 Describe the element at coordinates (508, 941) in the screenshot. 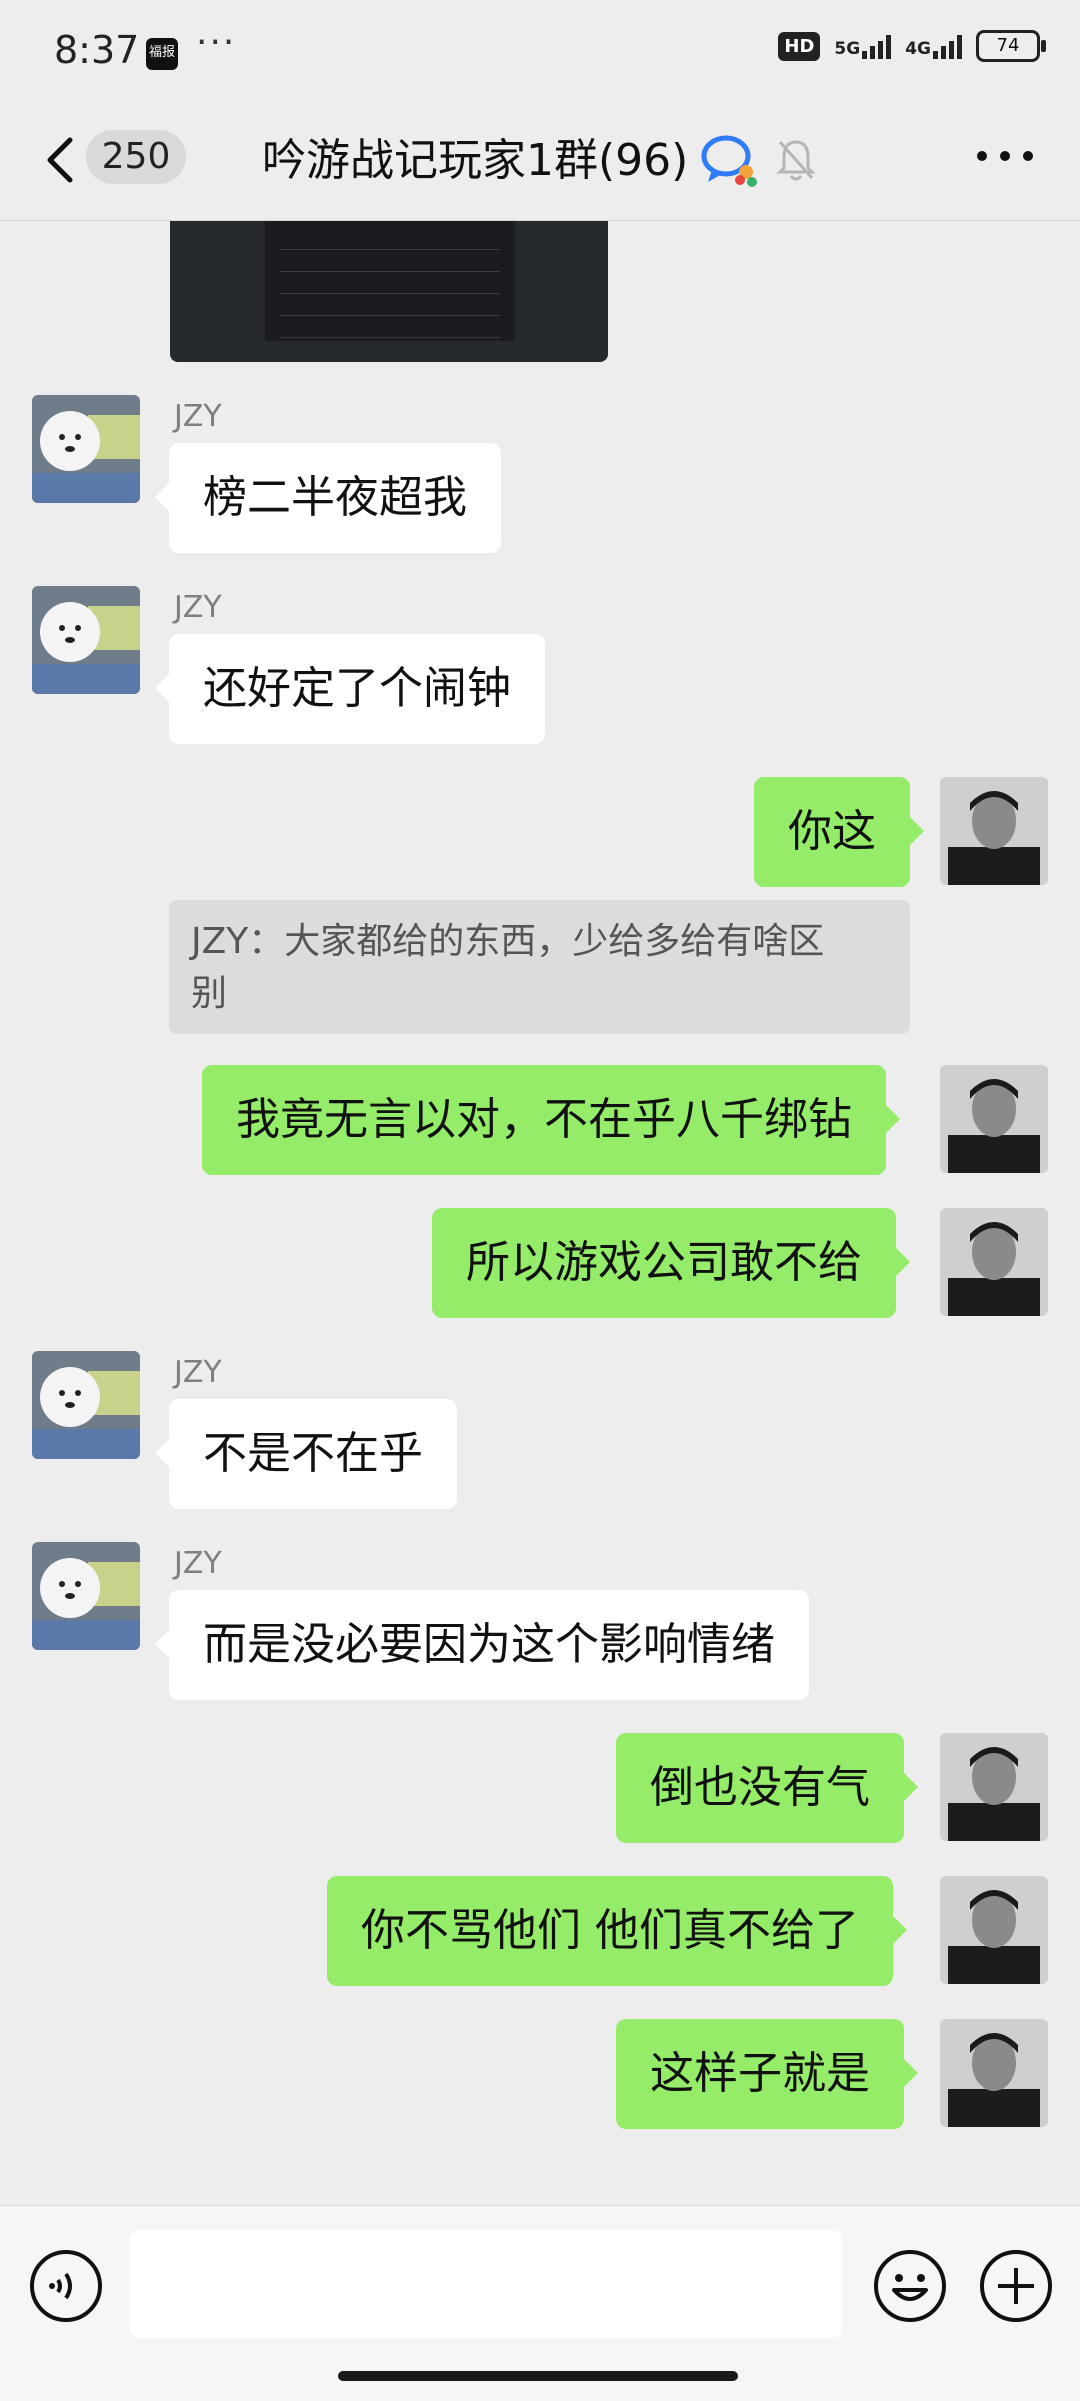

I see `quote-line: JZY：大家都给的东西，少给多给有啥区` at that location.